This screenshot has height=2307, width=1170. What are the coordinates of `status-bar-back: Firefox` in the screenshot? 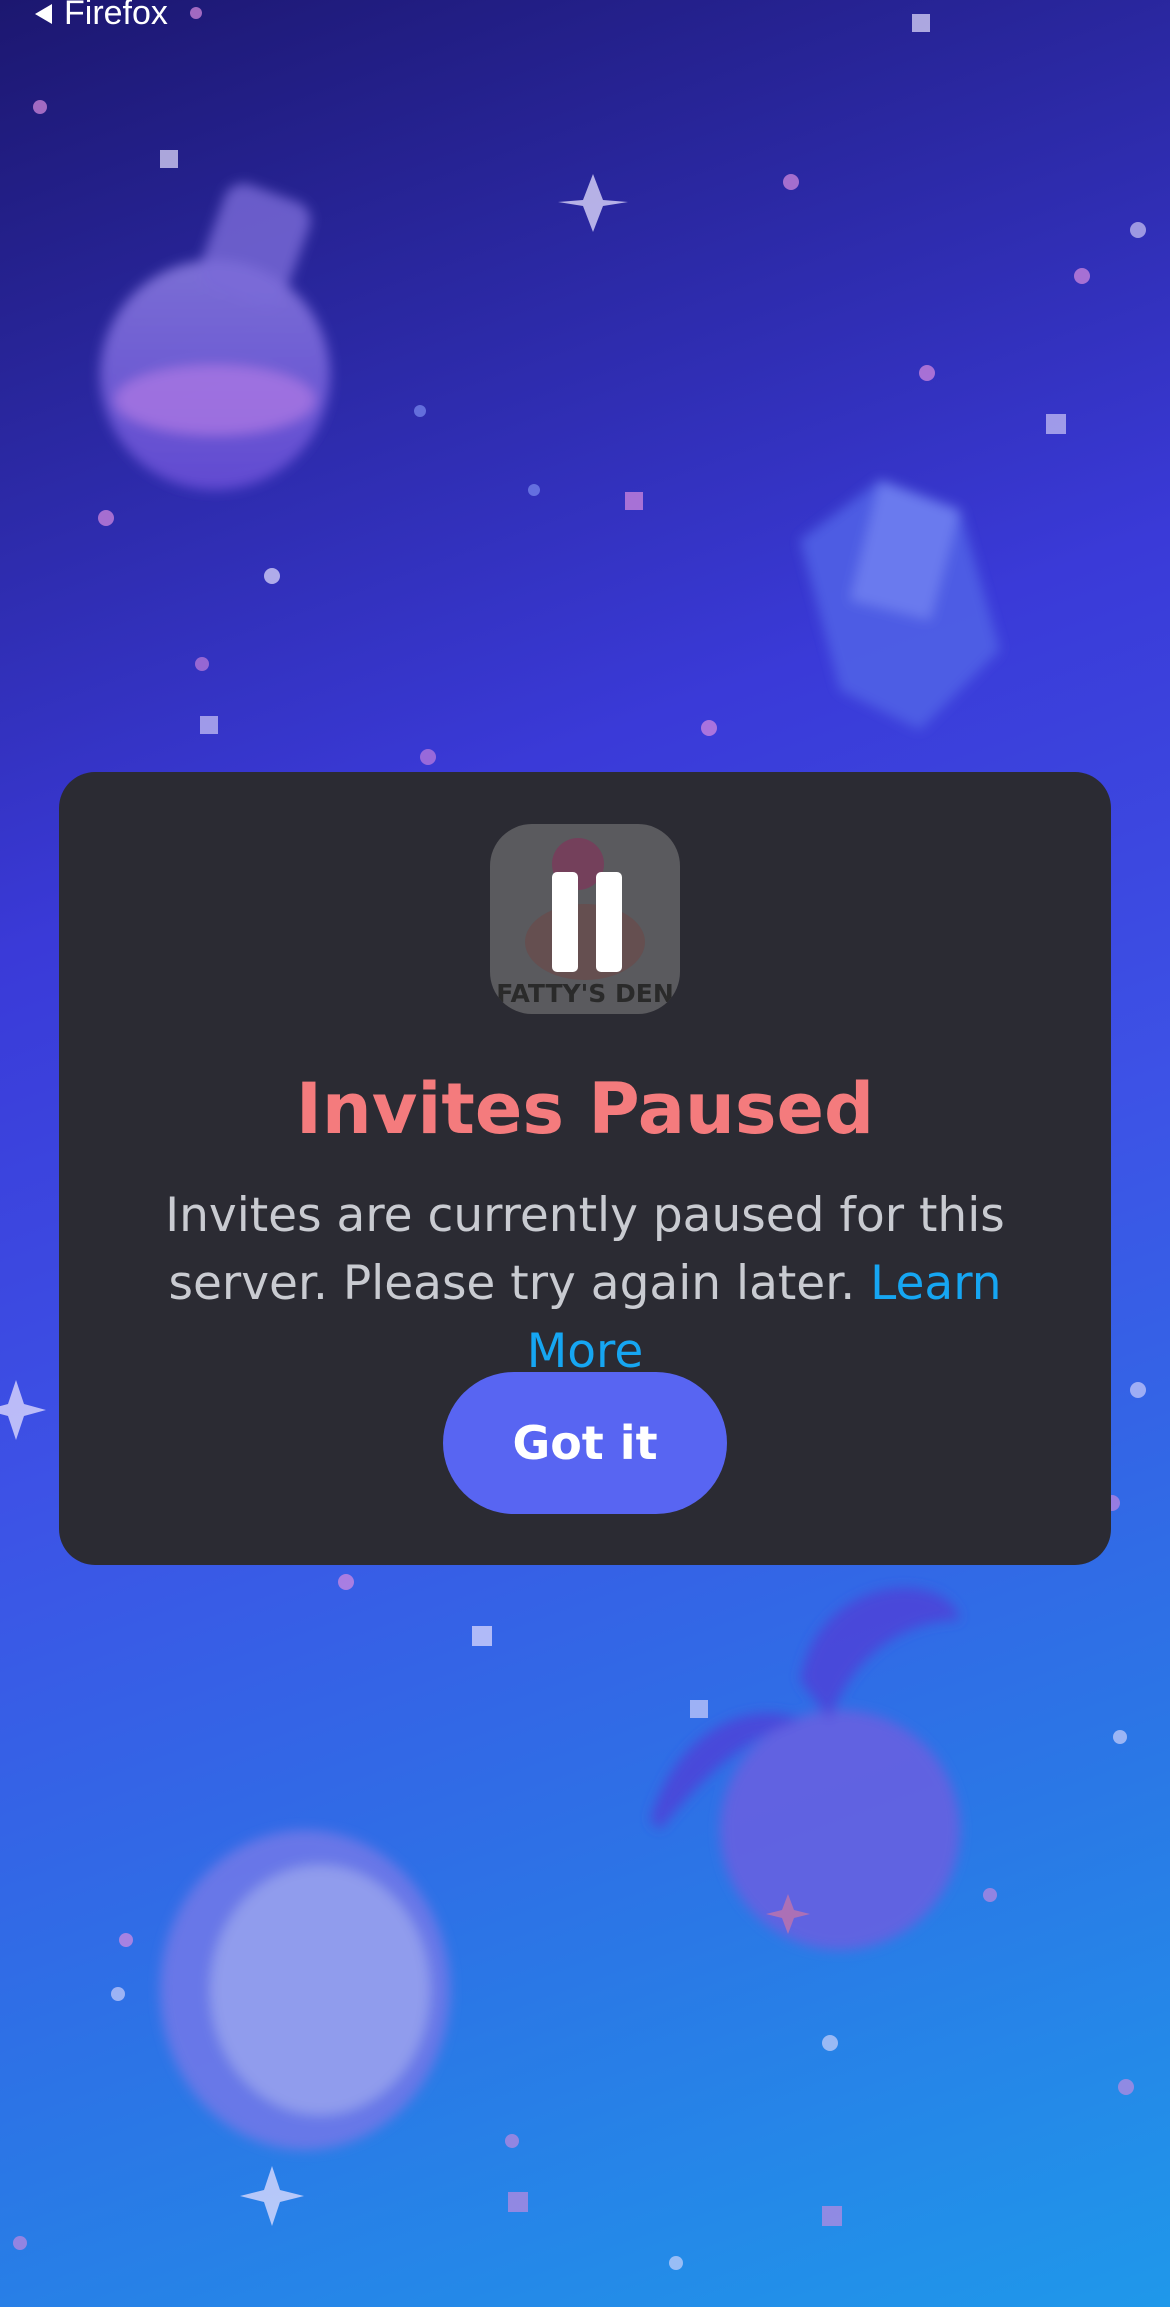 It's located at (101, 16).